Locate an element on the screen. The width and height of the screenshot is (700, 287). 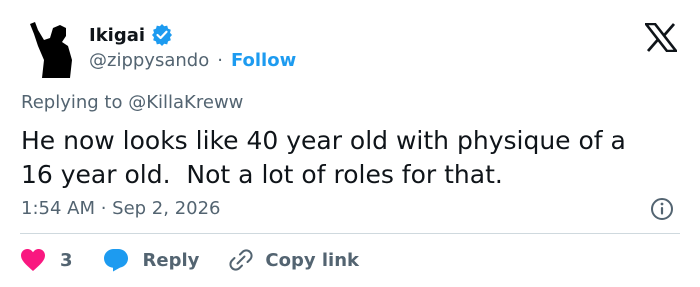
follow-button: Follow is located at coordinates (263, 60).